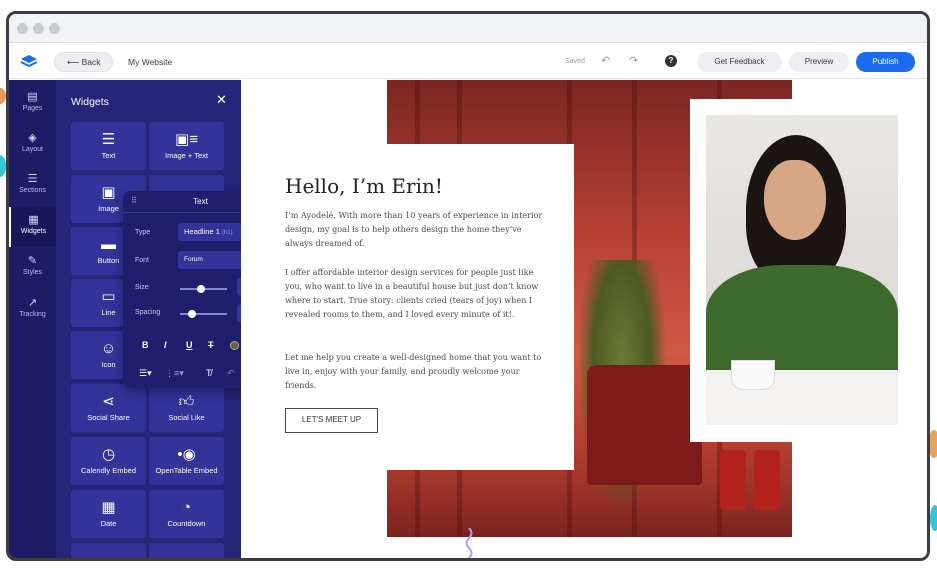 The image size is (937, 572). I want to click on preview-button: Preview, so click(819, 62).